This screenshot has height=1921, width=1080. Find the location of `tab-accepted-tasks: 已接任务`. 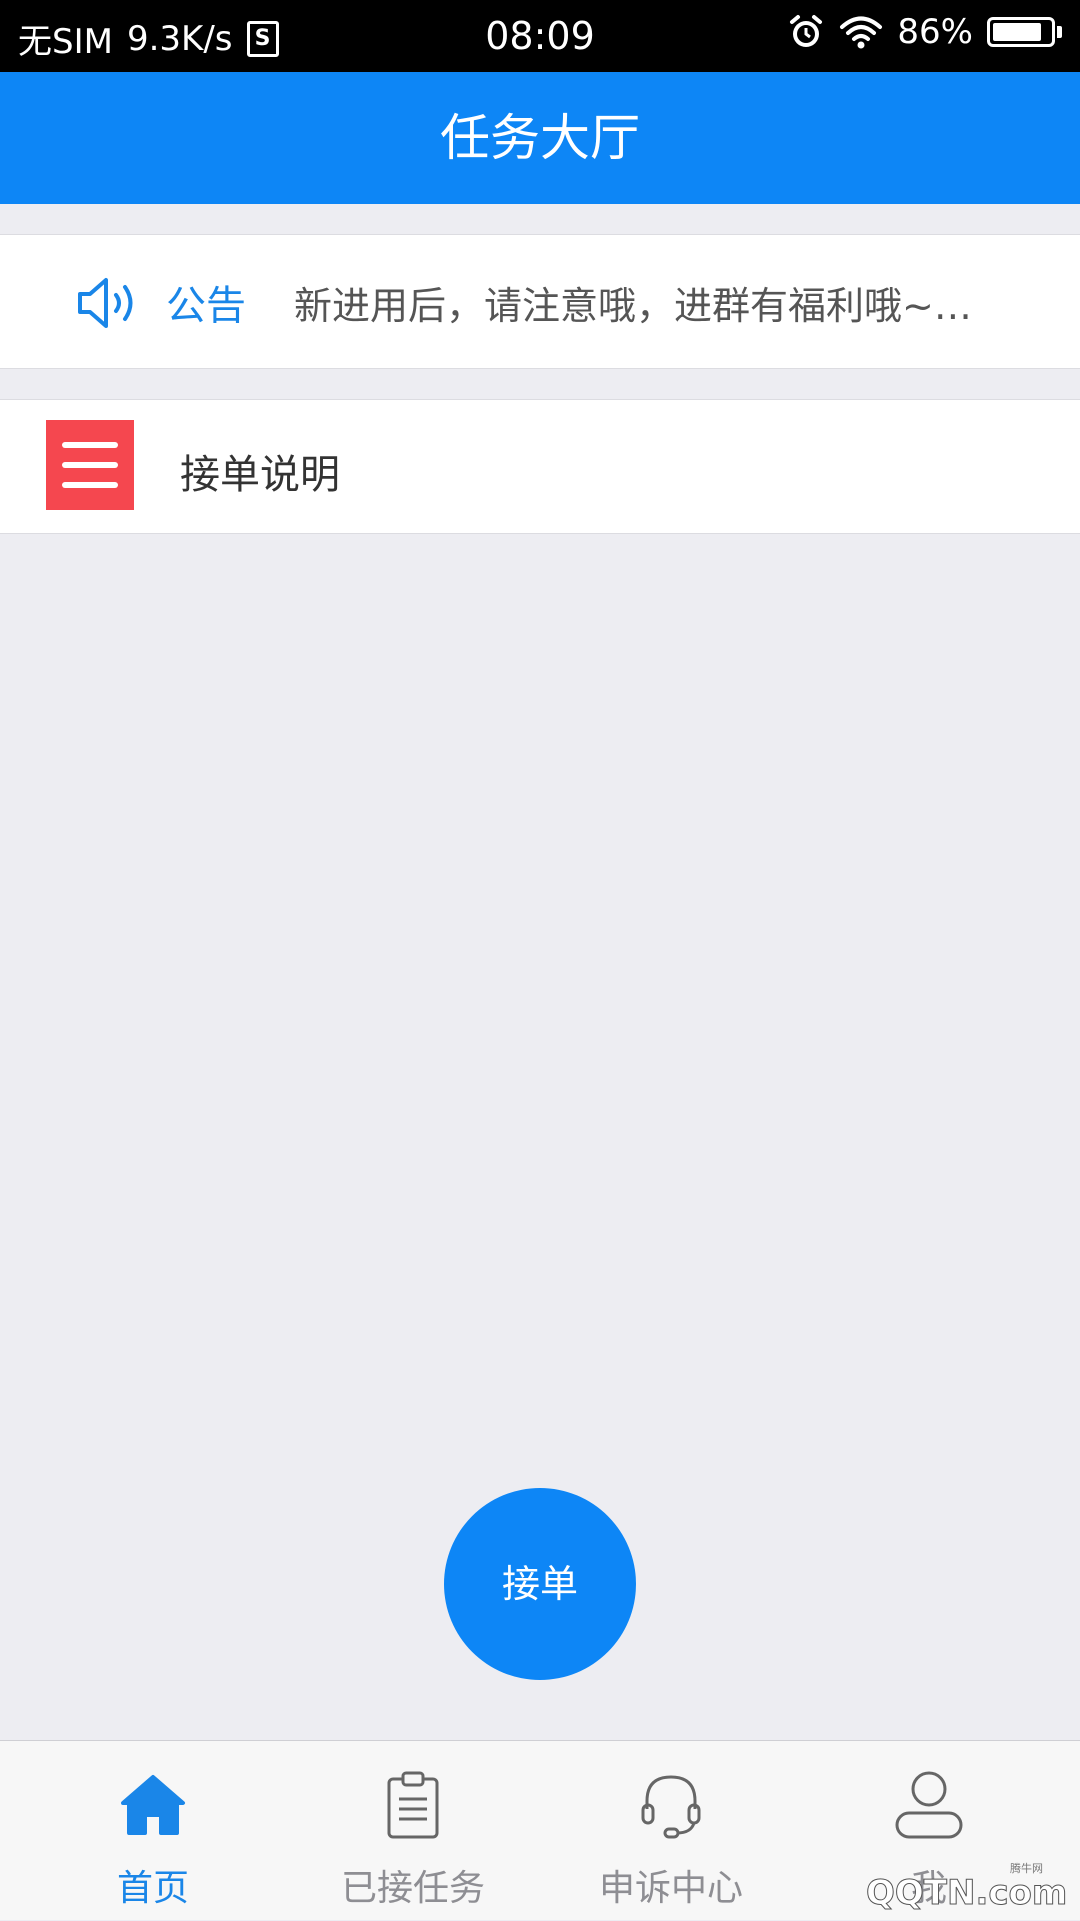

tab-accepted-tasks: 已接任务 is located at coordinates (413, 1831).